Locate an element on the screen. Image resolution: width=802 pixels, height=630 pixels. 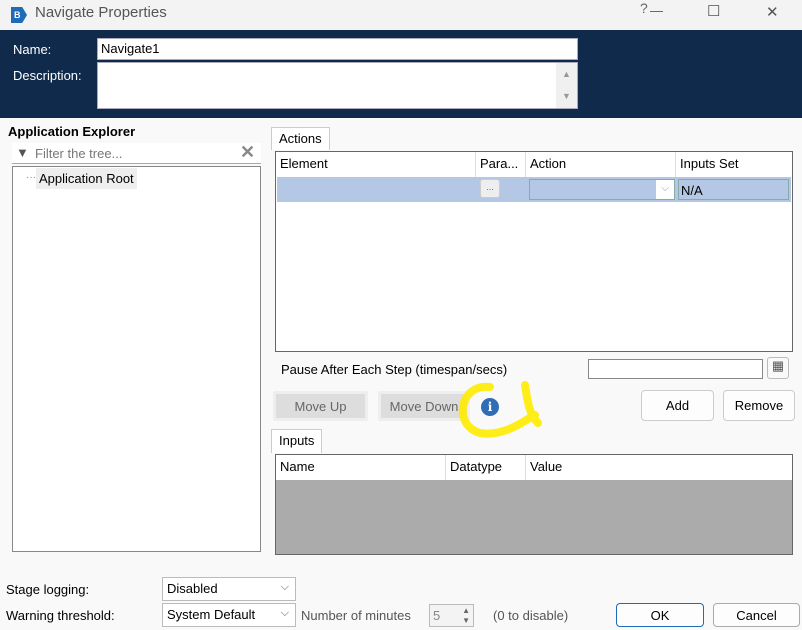
header-panel: Name: Navigate1 Description: ▲ ▼ is located at coordinates (401, 74).